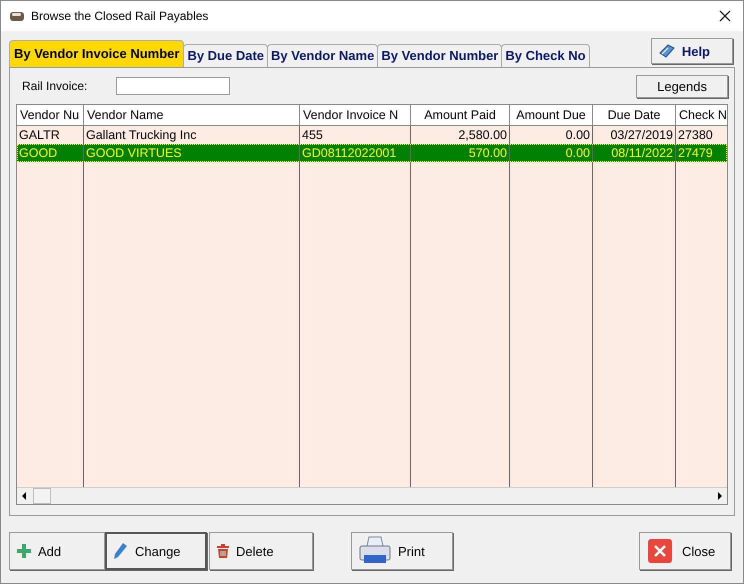 This screenshot has height=584, width=744. Describe the element at coordinates (156, 551) in the screenshot. I see `change-button: Change` at that location.